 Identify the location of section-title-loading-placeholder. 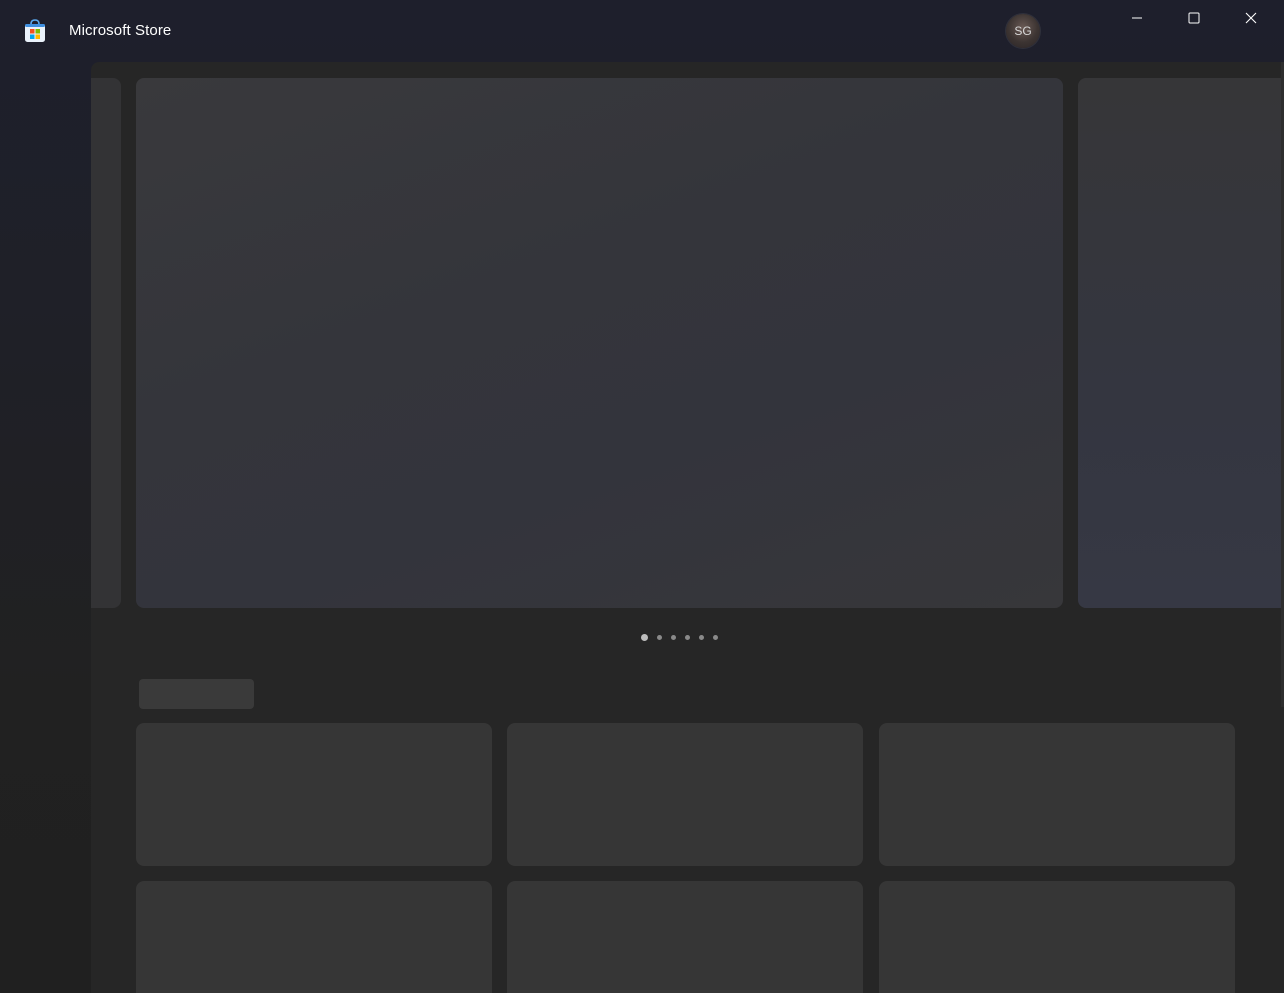
(196, 694).